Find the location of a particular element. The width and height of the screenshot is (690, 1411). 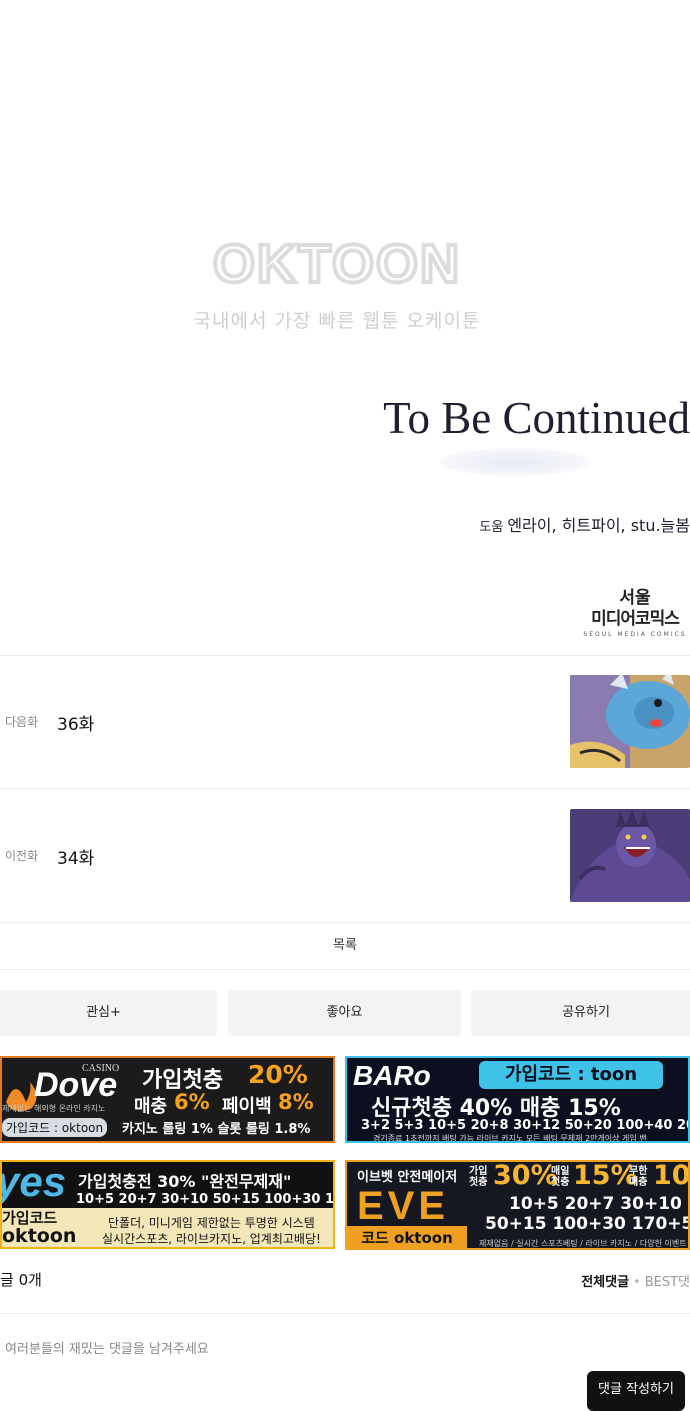

yes-desc2: 실시간스포츠, 라이브카지노, 업계최고배당! is located at coordinates (211, 1239).